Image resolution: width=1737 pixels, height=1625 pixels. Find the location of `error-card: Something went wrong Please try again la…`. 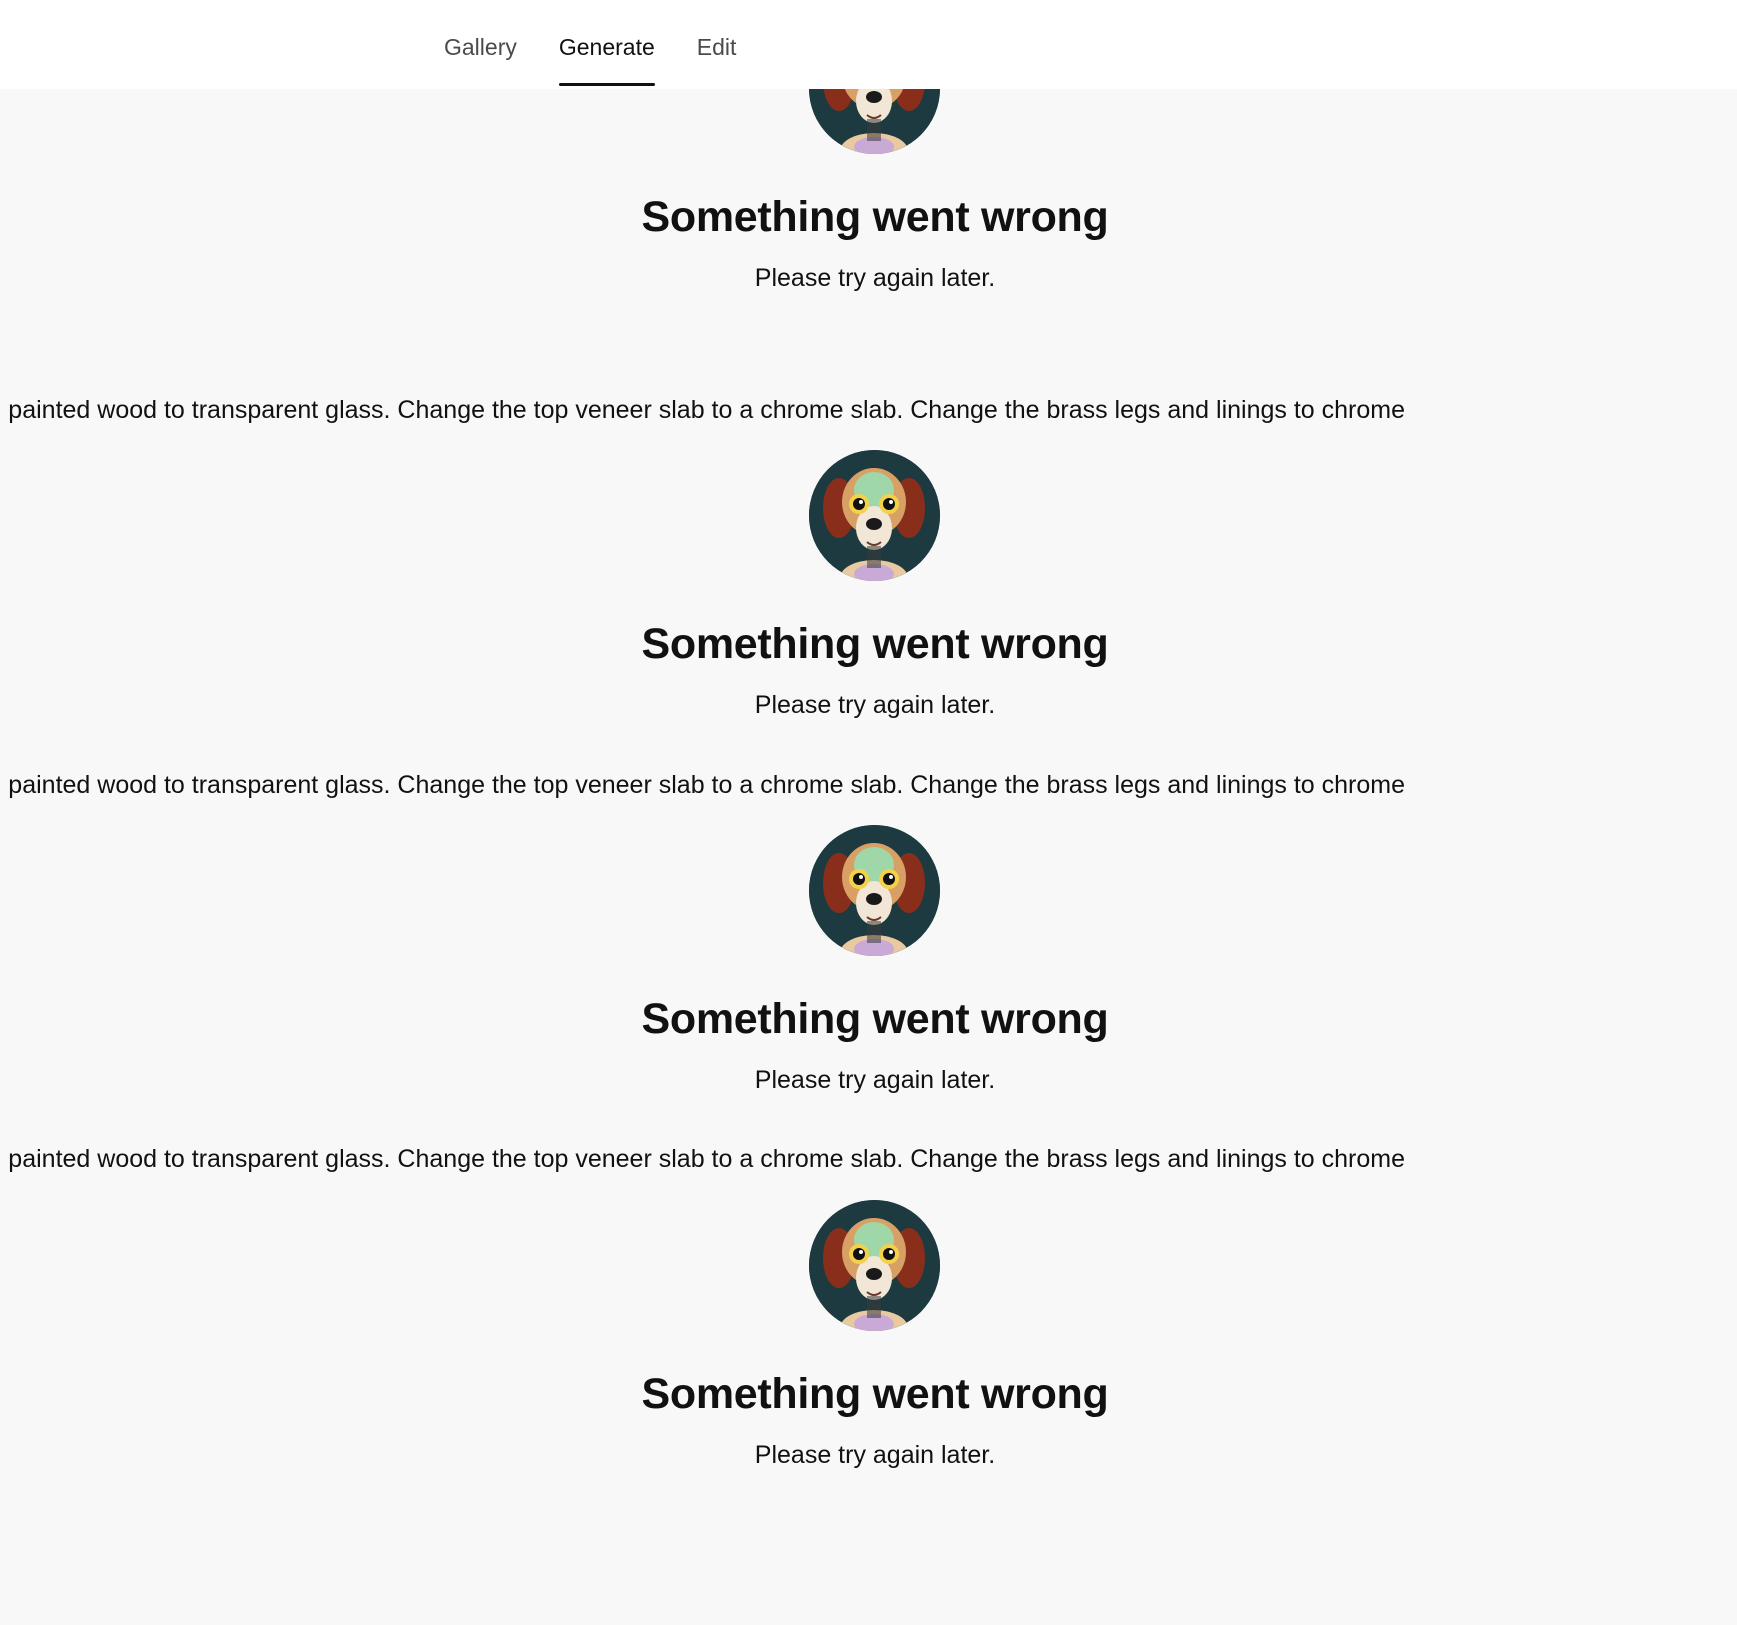

error-card: Something went wrong Please try again la… is located at coordinates (868, 201).